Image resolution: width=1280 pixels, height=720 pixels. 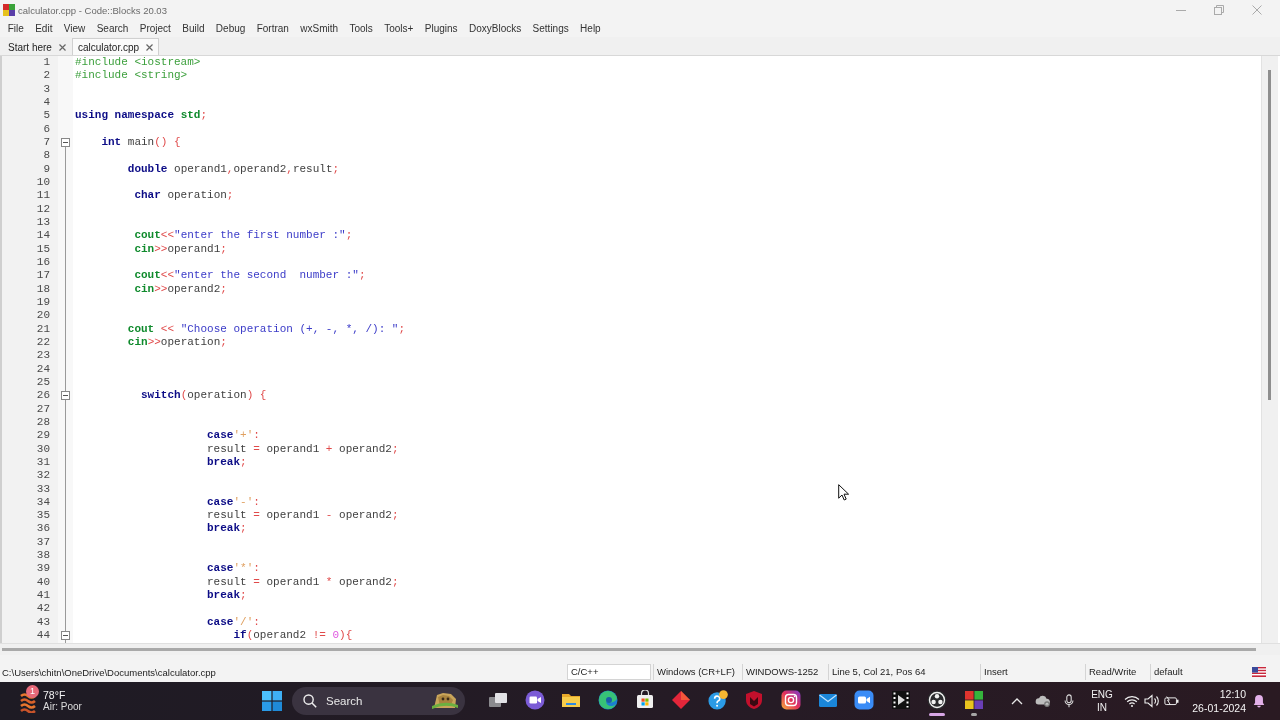 I want to click on code-line: case'/':, so click(x=233, y=622).